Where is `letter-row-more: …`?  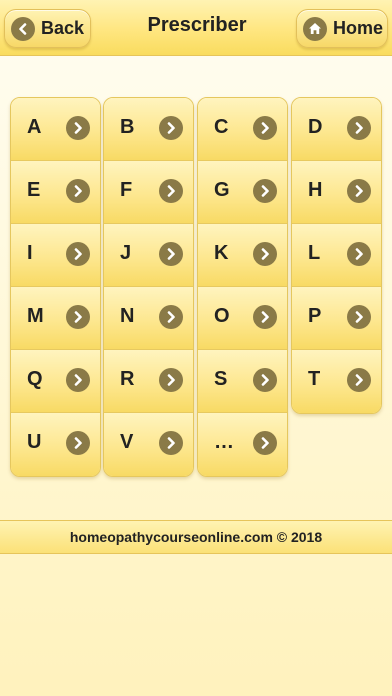
letter-row-more: … is located at coordinates (242, 444).